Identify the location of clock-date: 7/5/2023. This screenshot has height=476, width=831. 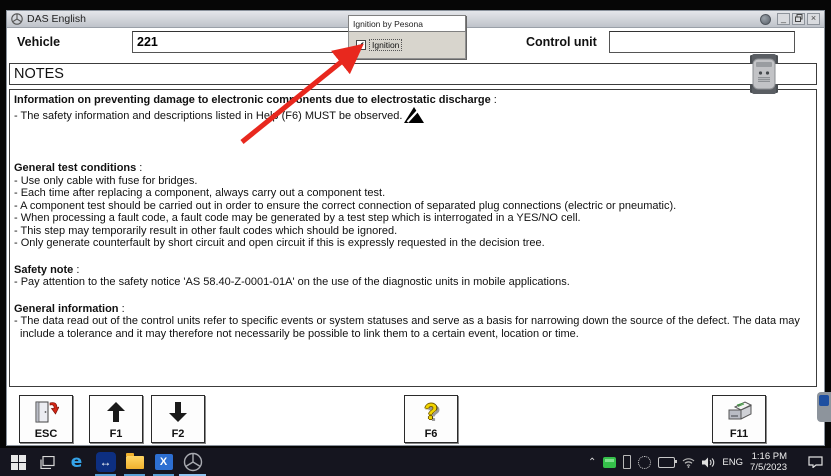
(768, 467).